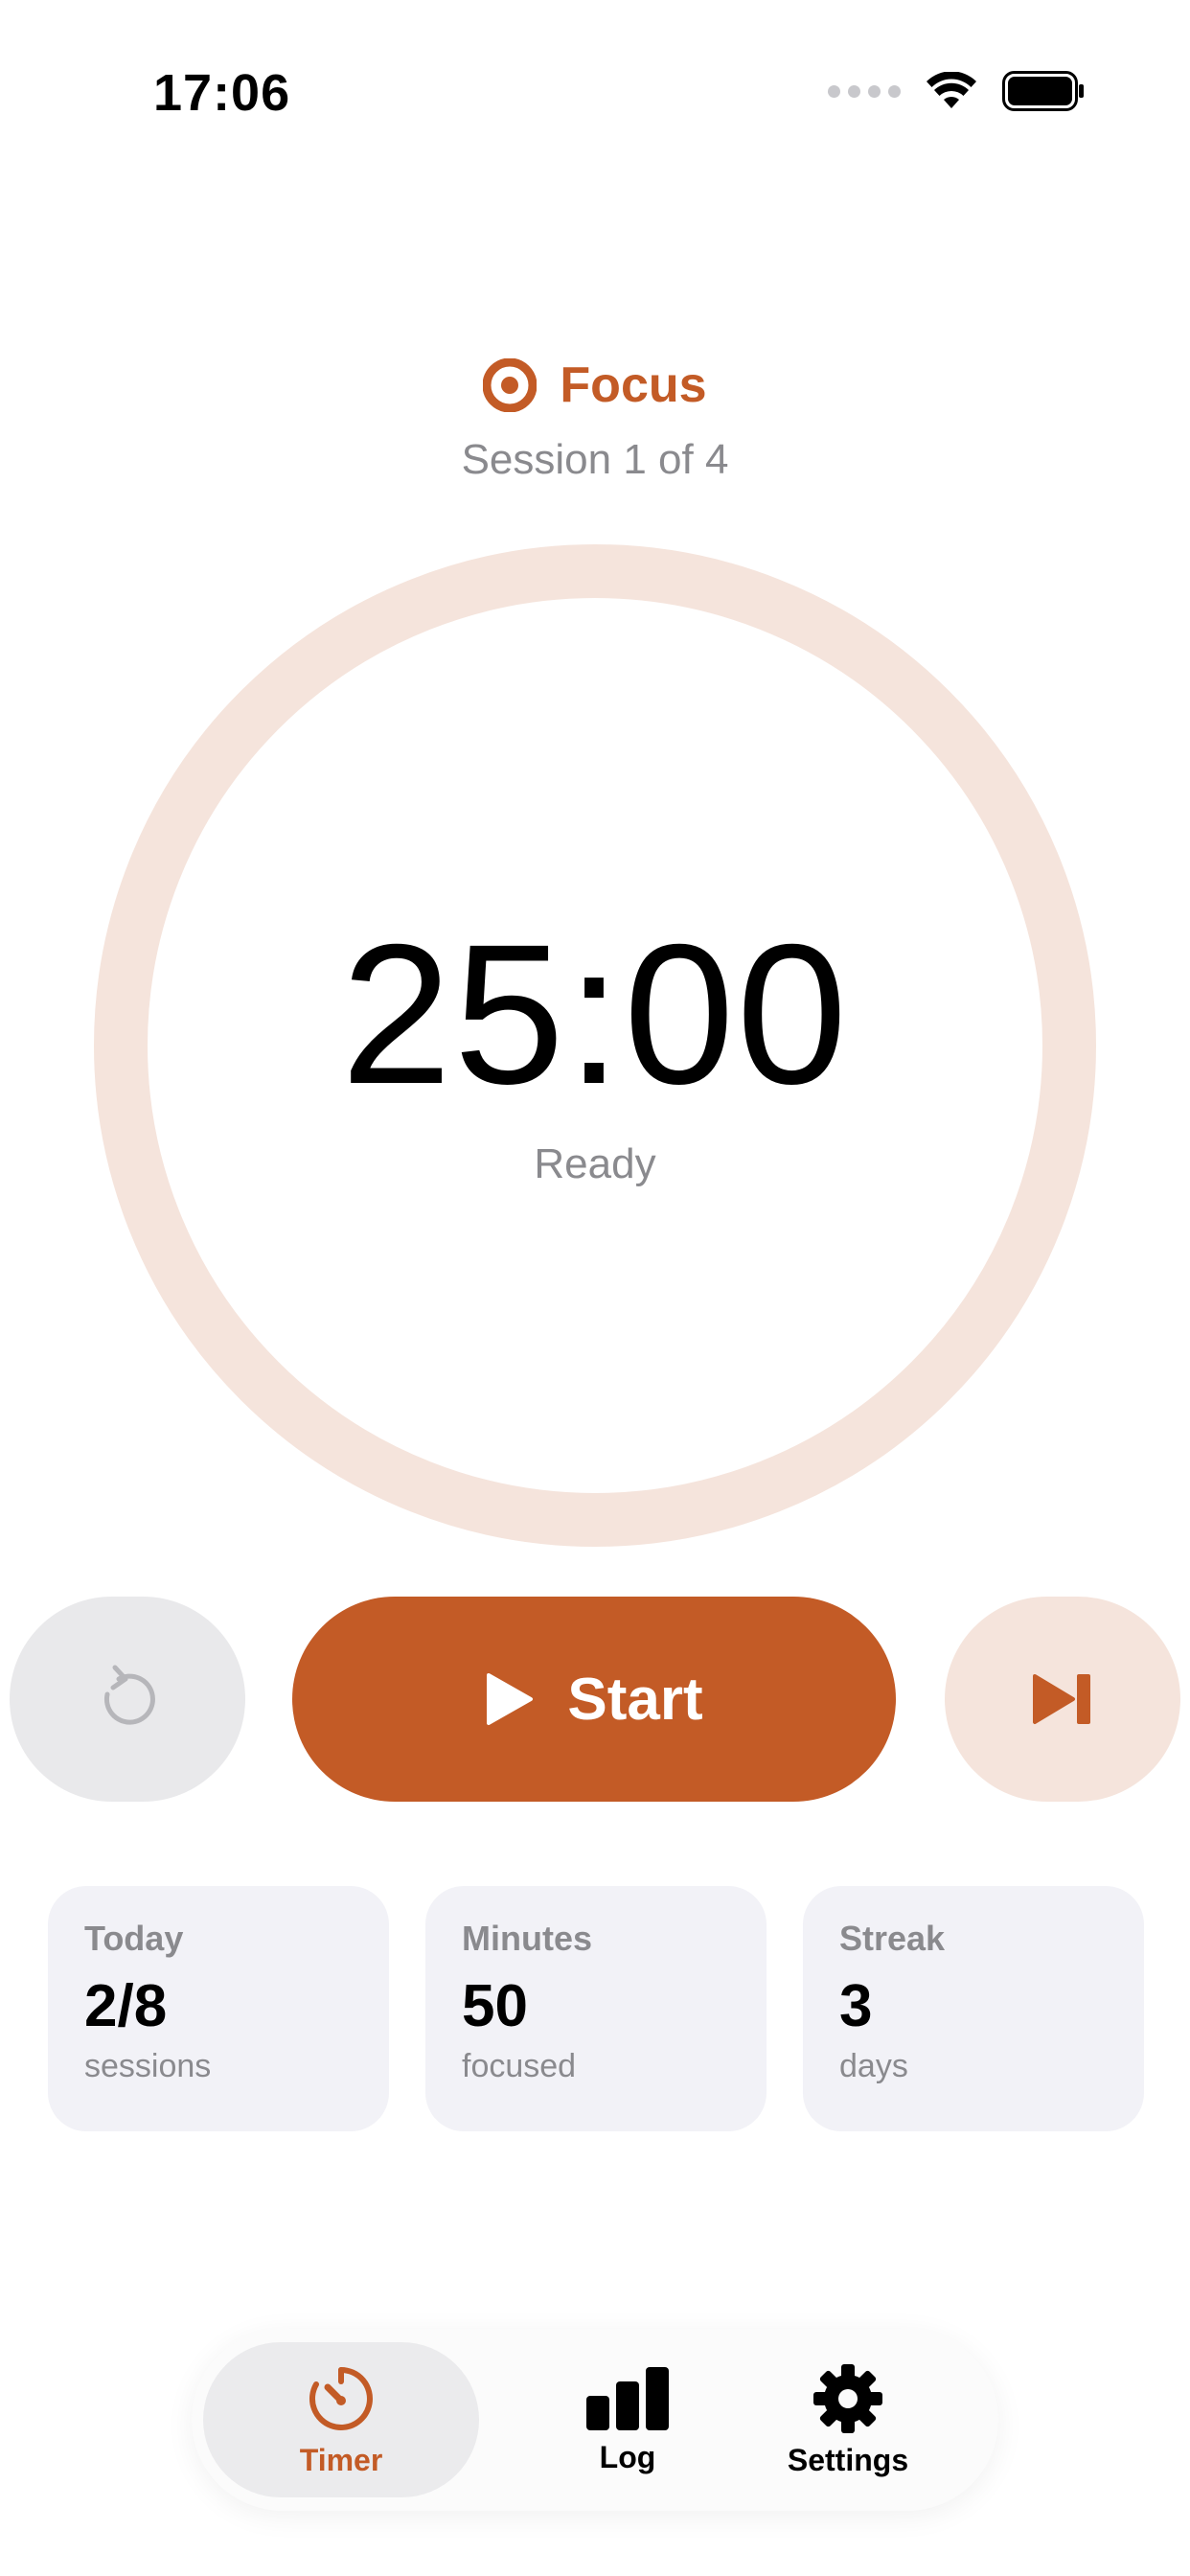 The height and width of the screenshot is (2576, 1190). What do you see at coordinates (595, 1163) in the screenshot?
I see `timer-state: Ready` at bounding box center [595, 1163].